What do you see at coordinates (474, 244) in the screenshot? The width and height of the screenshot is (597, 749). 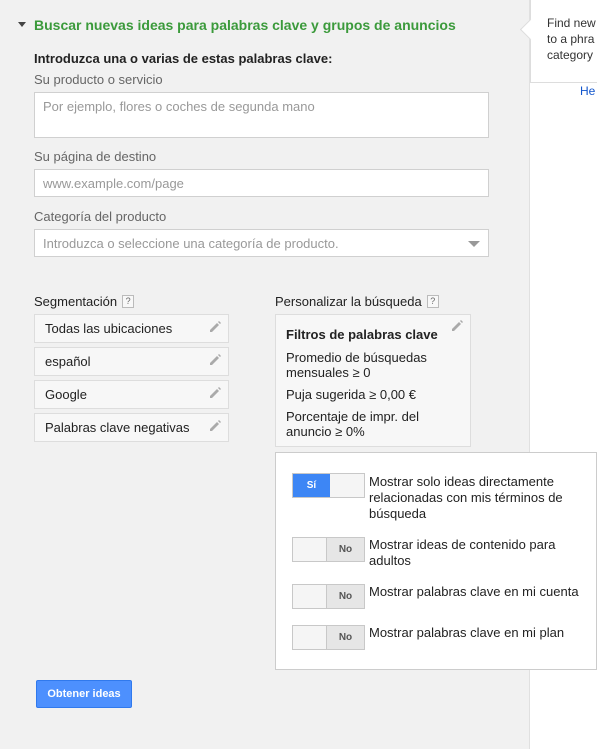 I see `dropdown-arrow-icon` at bounding box center [474, 244].